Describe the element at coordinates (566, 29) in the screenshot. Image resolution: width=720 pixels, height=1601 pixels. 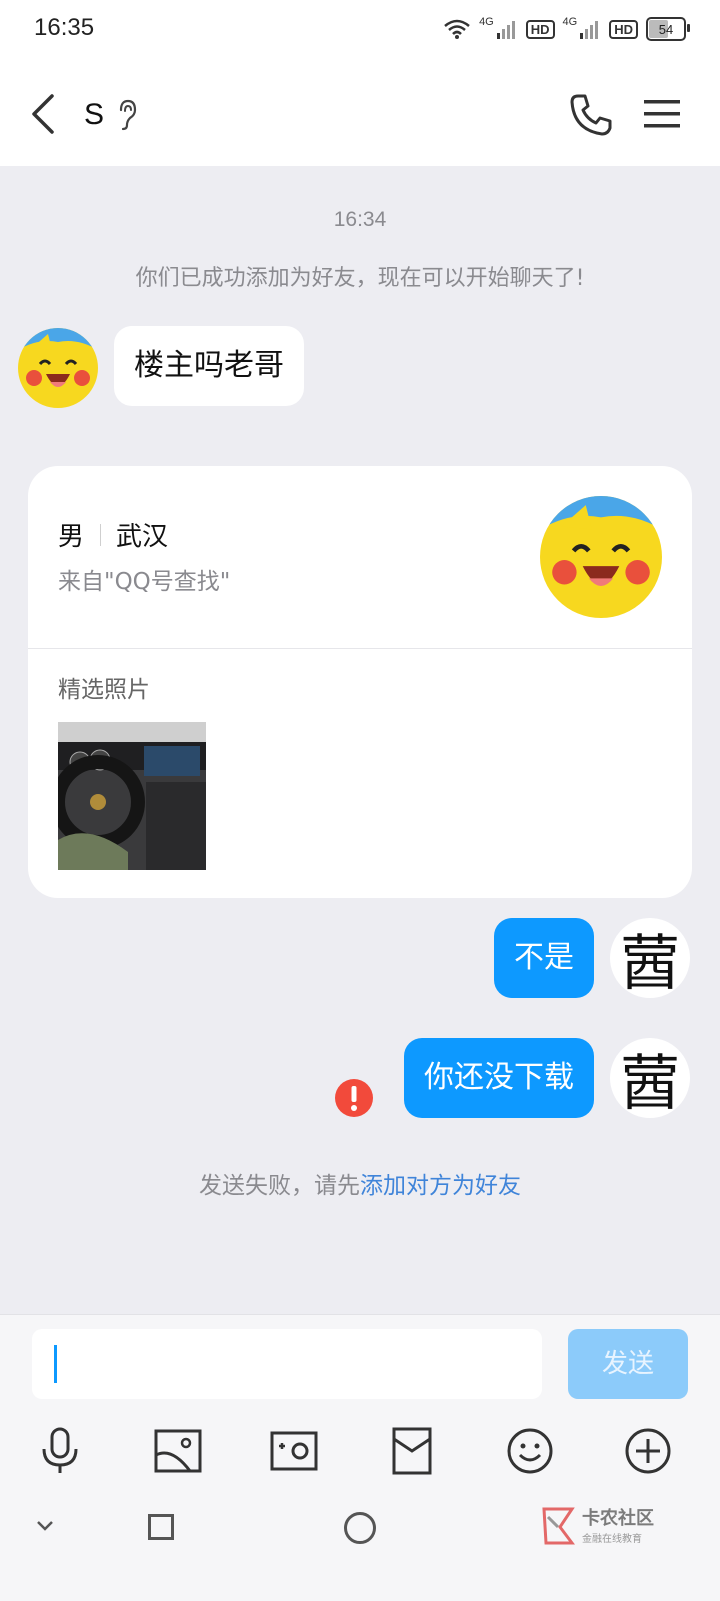
I see `status-icons: 4G HD 4G HD 54` at that location.